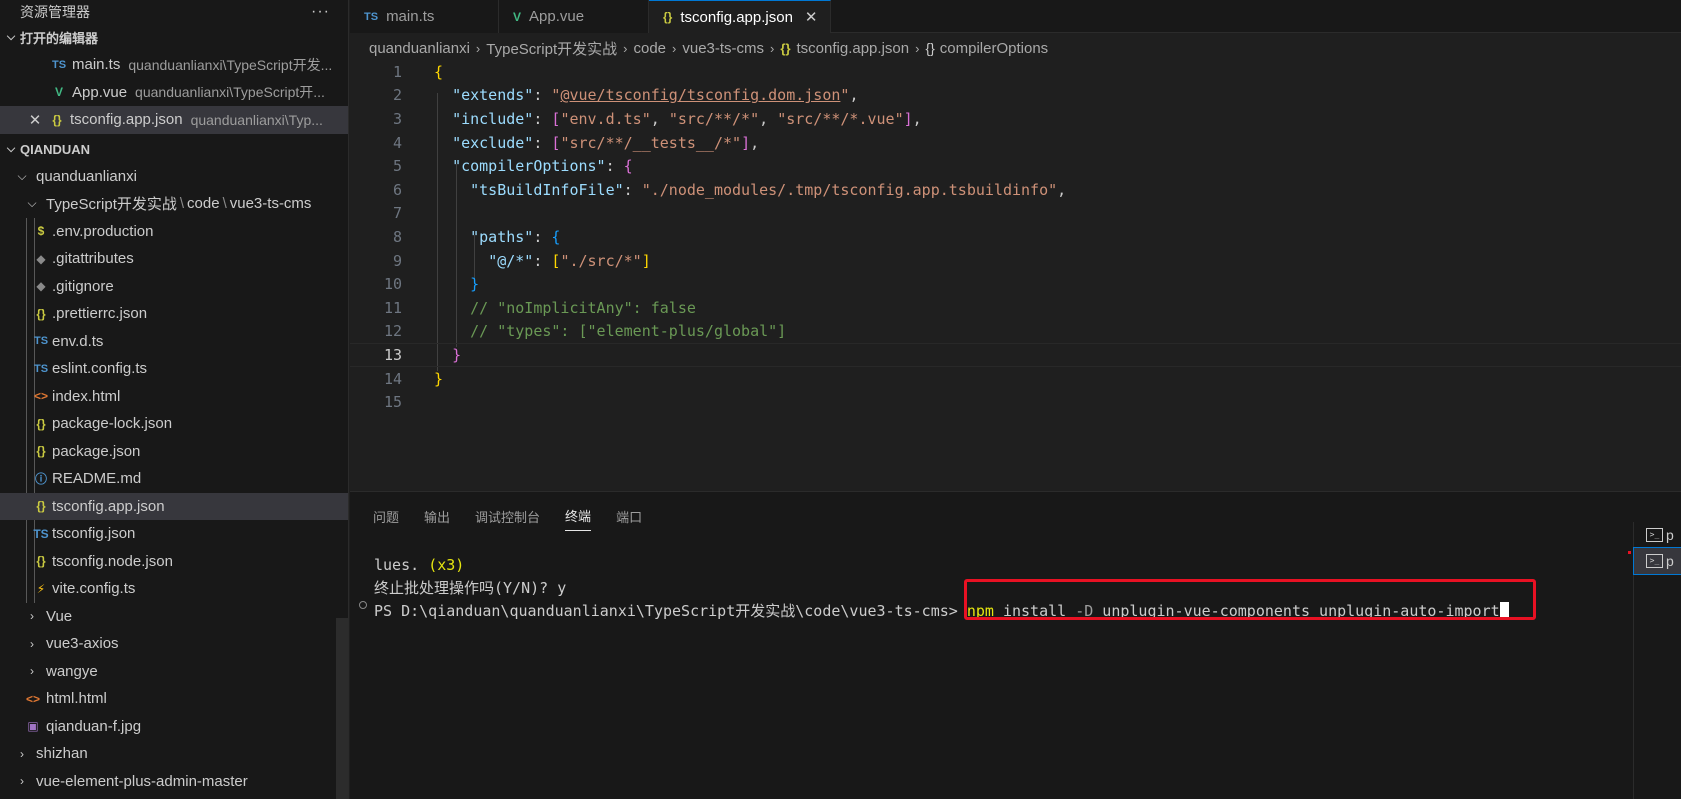 This screenshot has height=799, width=1681. Describe the element at coordinates (174, 287) in the screenshot. I see `file-item: ◆ .gitignore` at that location.